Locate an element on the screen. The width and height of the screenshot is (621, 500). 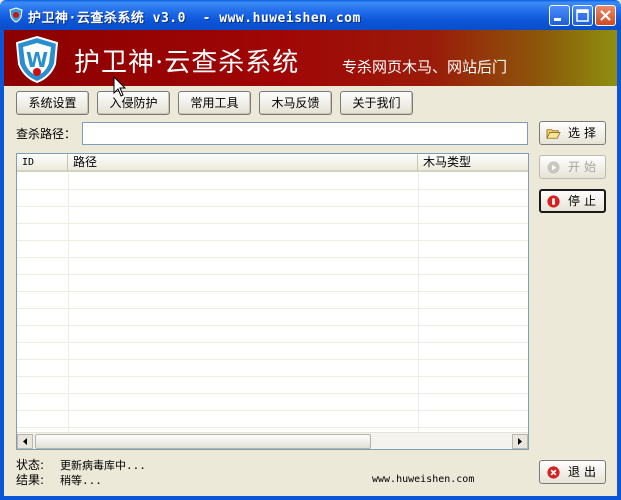
maximize-icon is located at coordinates (582, 15).